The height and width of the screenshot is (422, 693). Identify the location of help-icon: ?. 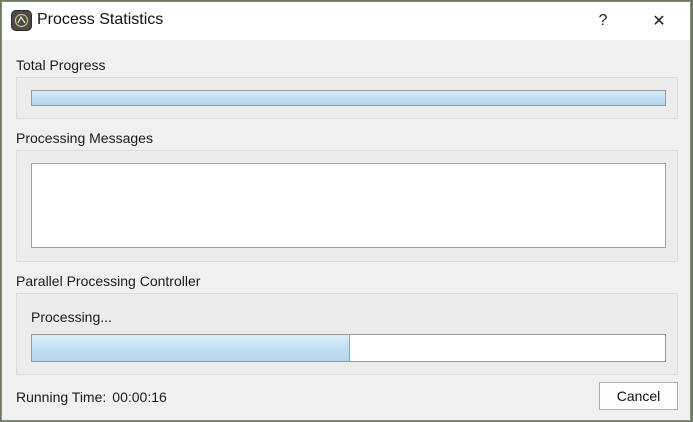
(603, 20).